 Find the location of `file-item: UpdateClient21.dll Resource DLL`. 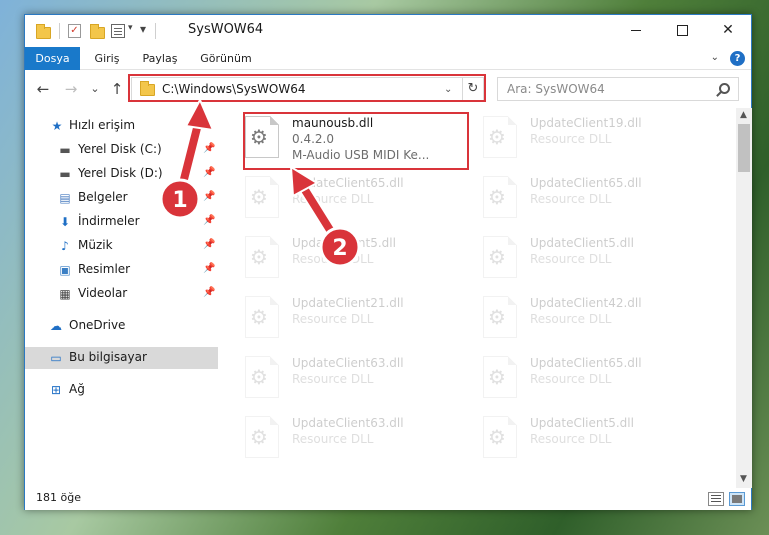

file-item: UpdateClient21.dll Resource DLL is located at coordinates (344, 319).